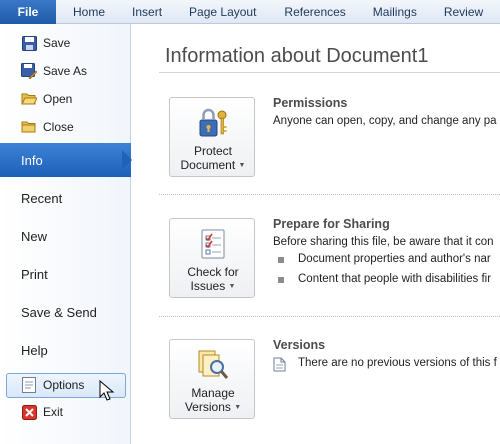 The image size is (500, 444). What do you see at coordinates (58, 127) in the screenshot?
I see `close-label: Close` at bounding box center [58, 127].